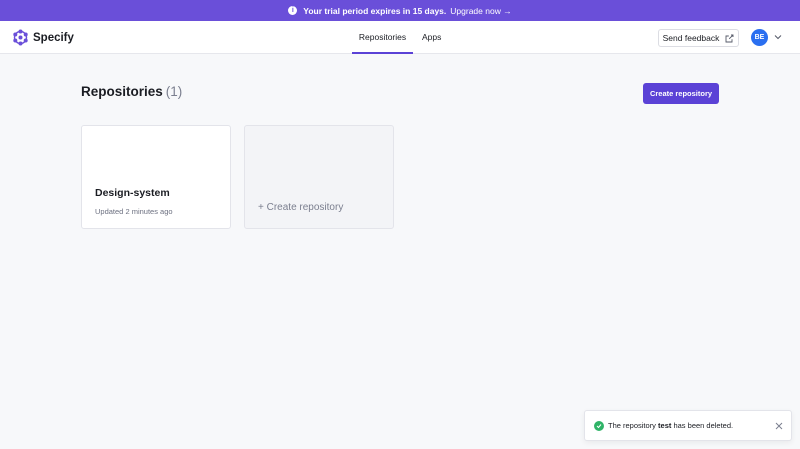 The width and height of the screenshot is (800, 449). I want to click on toast-prefix: The repository, so click(632, 425).